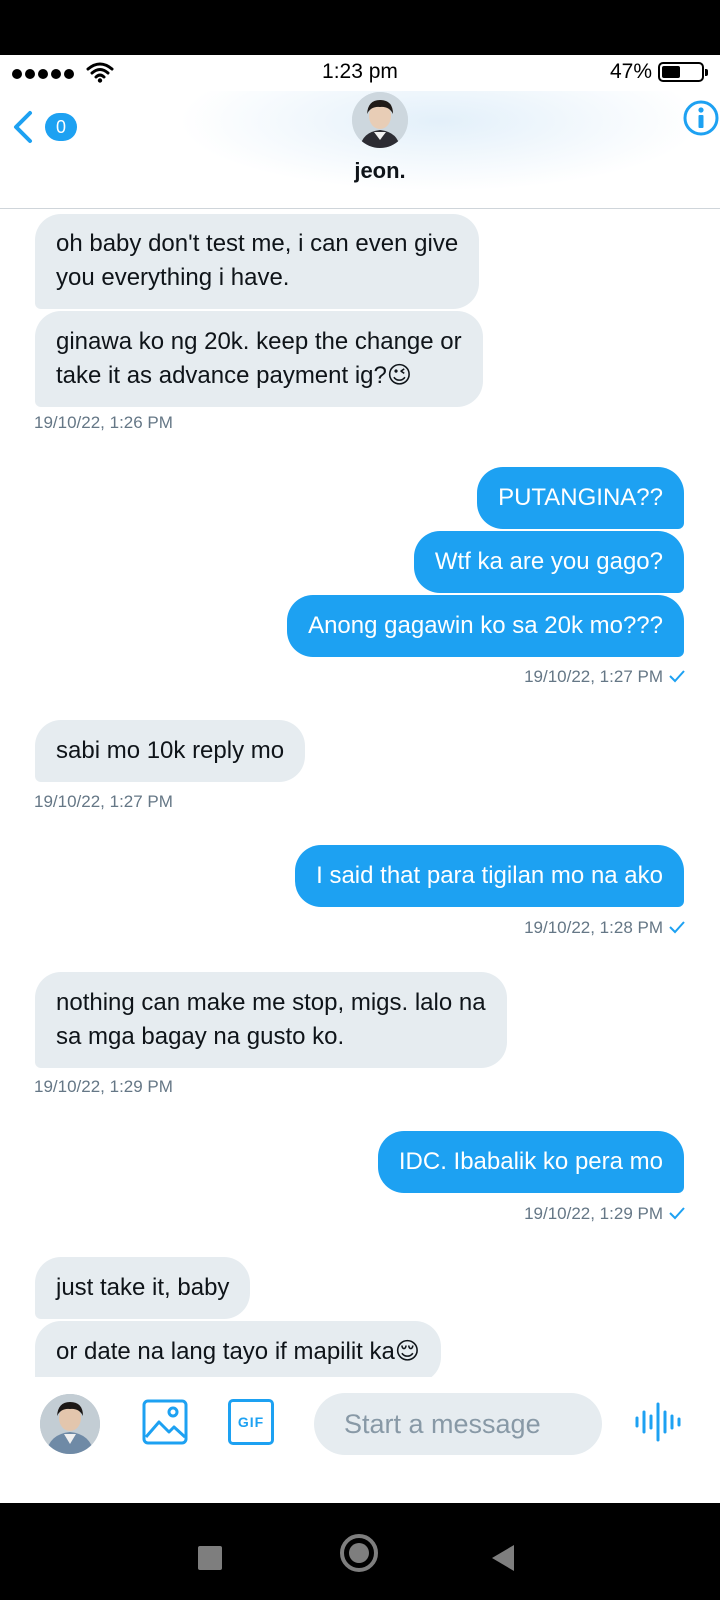 The width and height of the screenshot is (720, 1600). I want to click on message-timestamp: 19/10/22, 1:28 PM, so click(593, 927).